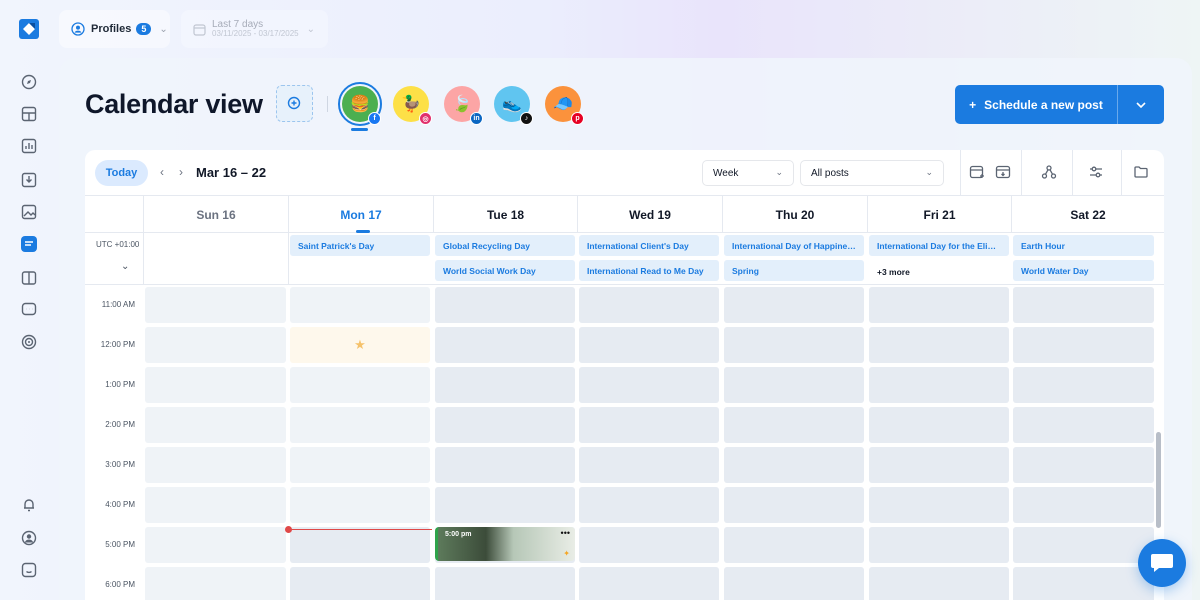 The height and width of the screenshot is (600, 1200). I want to click on profile-avatar-instagram: 🦆 ◎, so click(412, 105).